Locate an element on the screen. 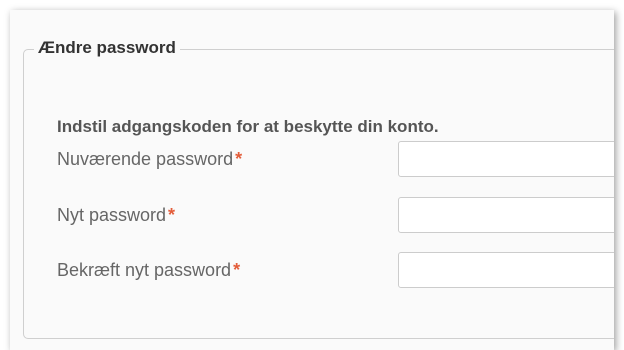 This screenshot has height=350, width=624. confirm-password-row: Bekræft nyt password * is located at coordinates (312, 271).